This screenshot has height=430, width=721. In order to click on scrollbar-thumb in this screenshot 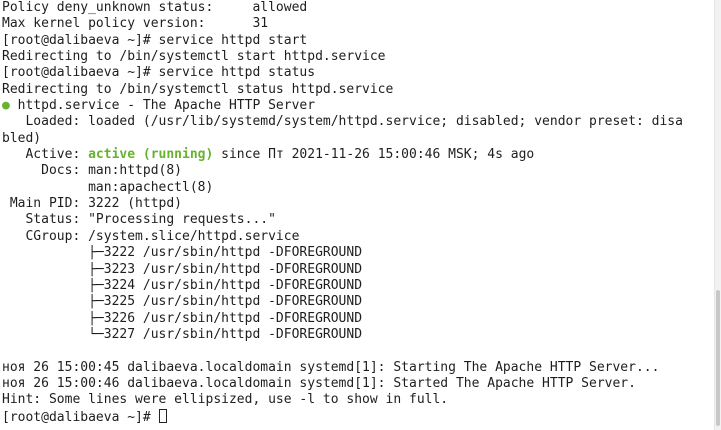, I will do `click(718, 358)`.